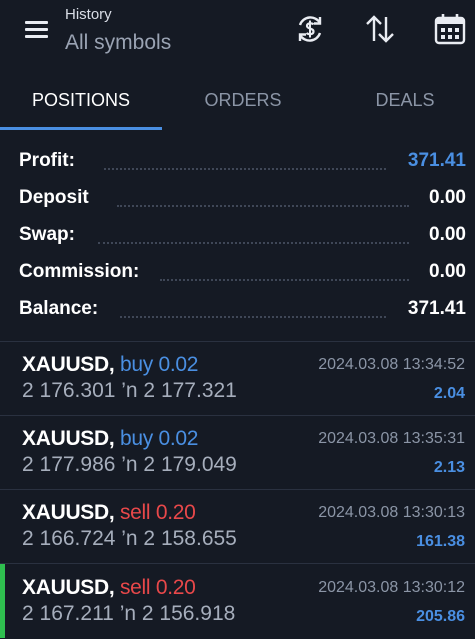 The height and width of the screenshot is (639, 475). Describe the element at coordinates (237, 239) in the screenshot. I see `summary-swap: Swap: 0.00` at that location.